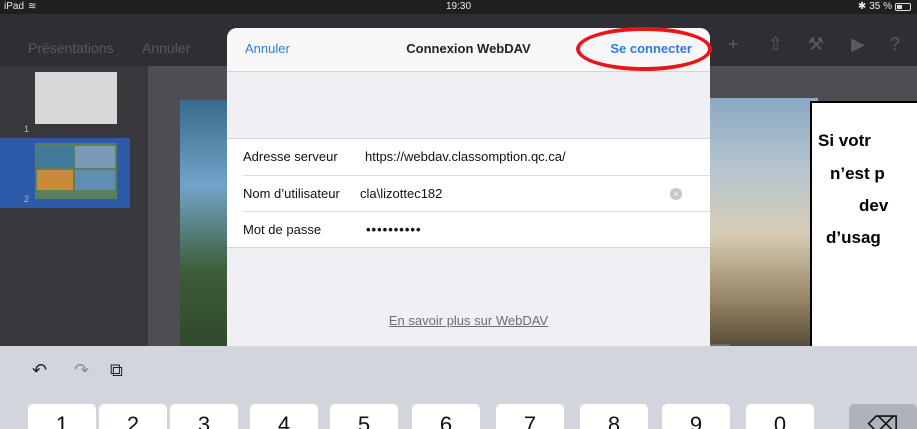 The image size is (917, 429). What do you see at coordinates (775, 44) in the screenshot?
I see `share-icon: ⇧` at bounding box center [775, 44].